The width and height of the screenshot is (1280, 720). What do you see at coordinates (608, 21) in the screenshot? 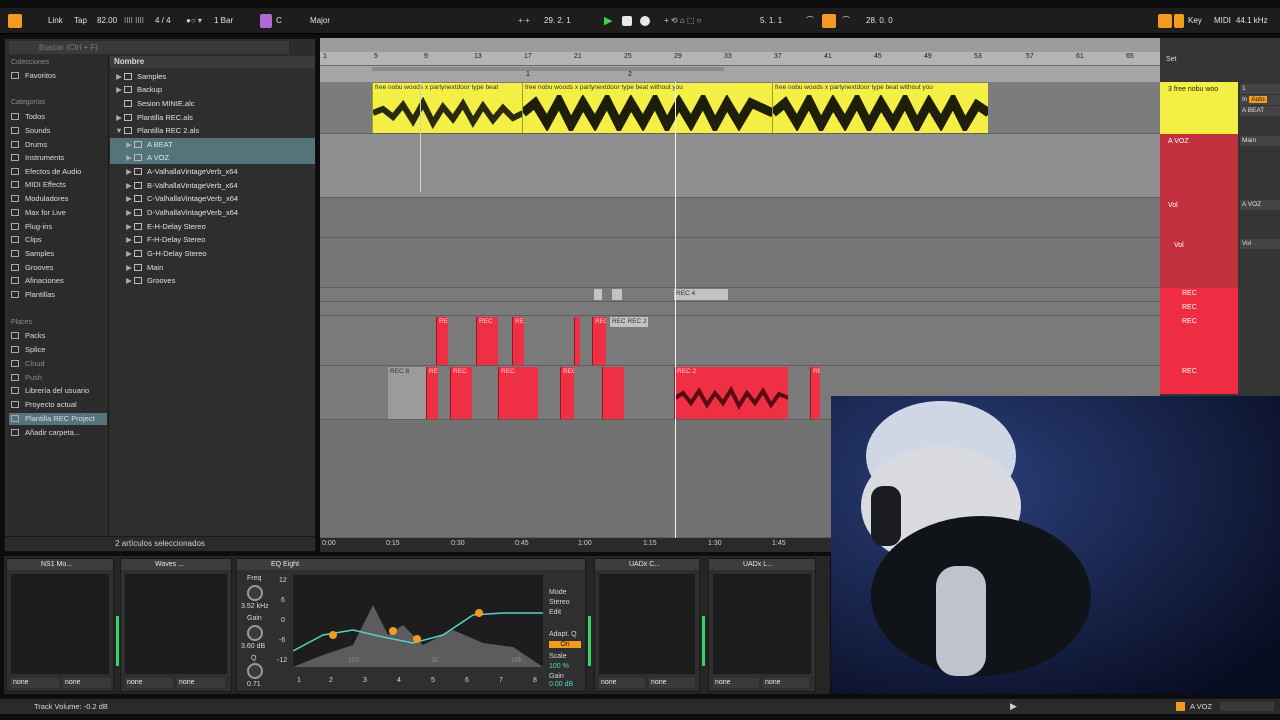
I see `play-icon: ▶` at bounding box center [608, 21].